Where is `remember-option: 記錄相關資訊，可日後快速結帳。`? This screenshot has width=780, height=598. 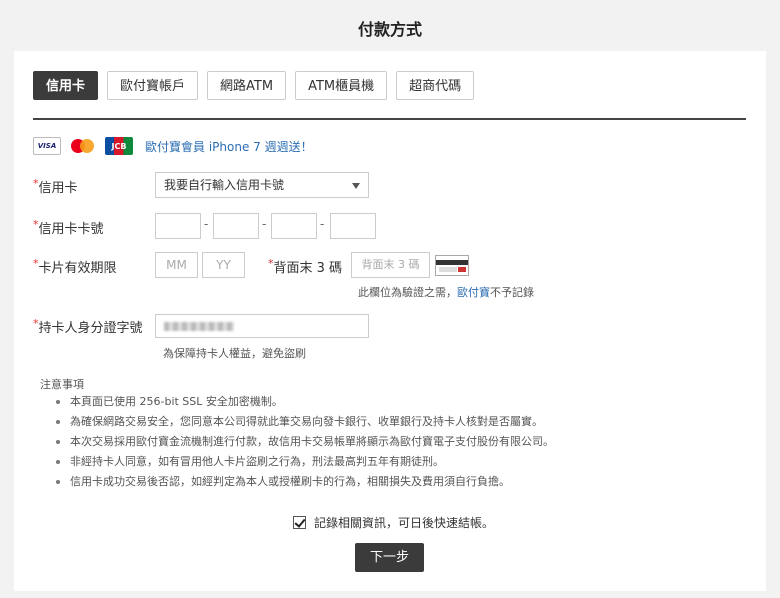 remember-option: 記錄相關資訊，可日後快速結帳。 is located at coordinates (393, 522).